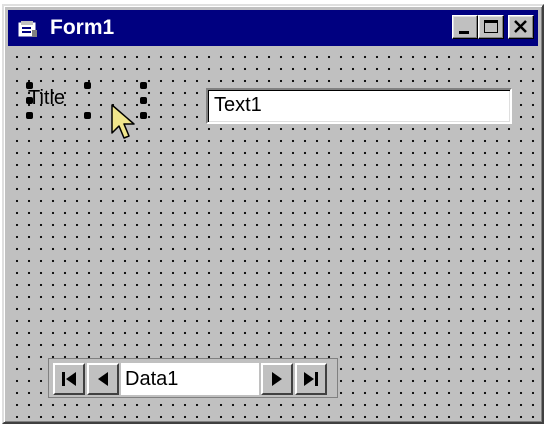  Describe the element at coordinates (29, 115) in the screenshot. I see `resize-handle-bottom-left` at that location.